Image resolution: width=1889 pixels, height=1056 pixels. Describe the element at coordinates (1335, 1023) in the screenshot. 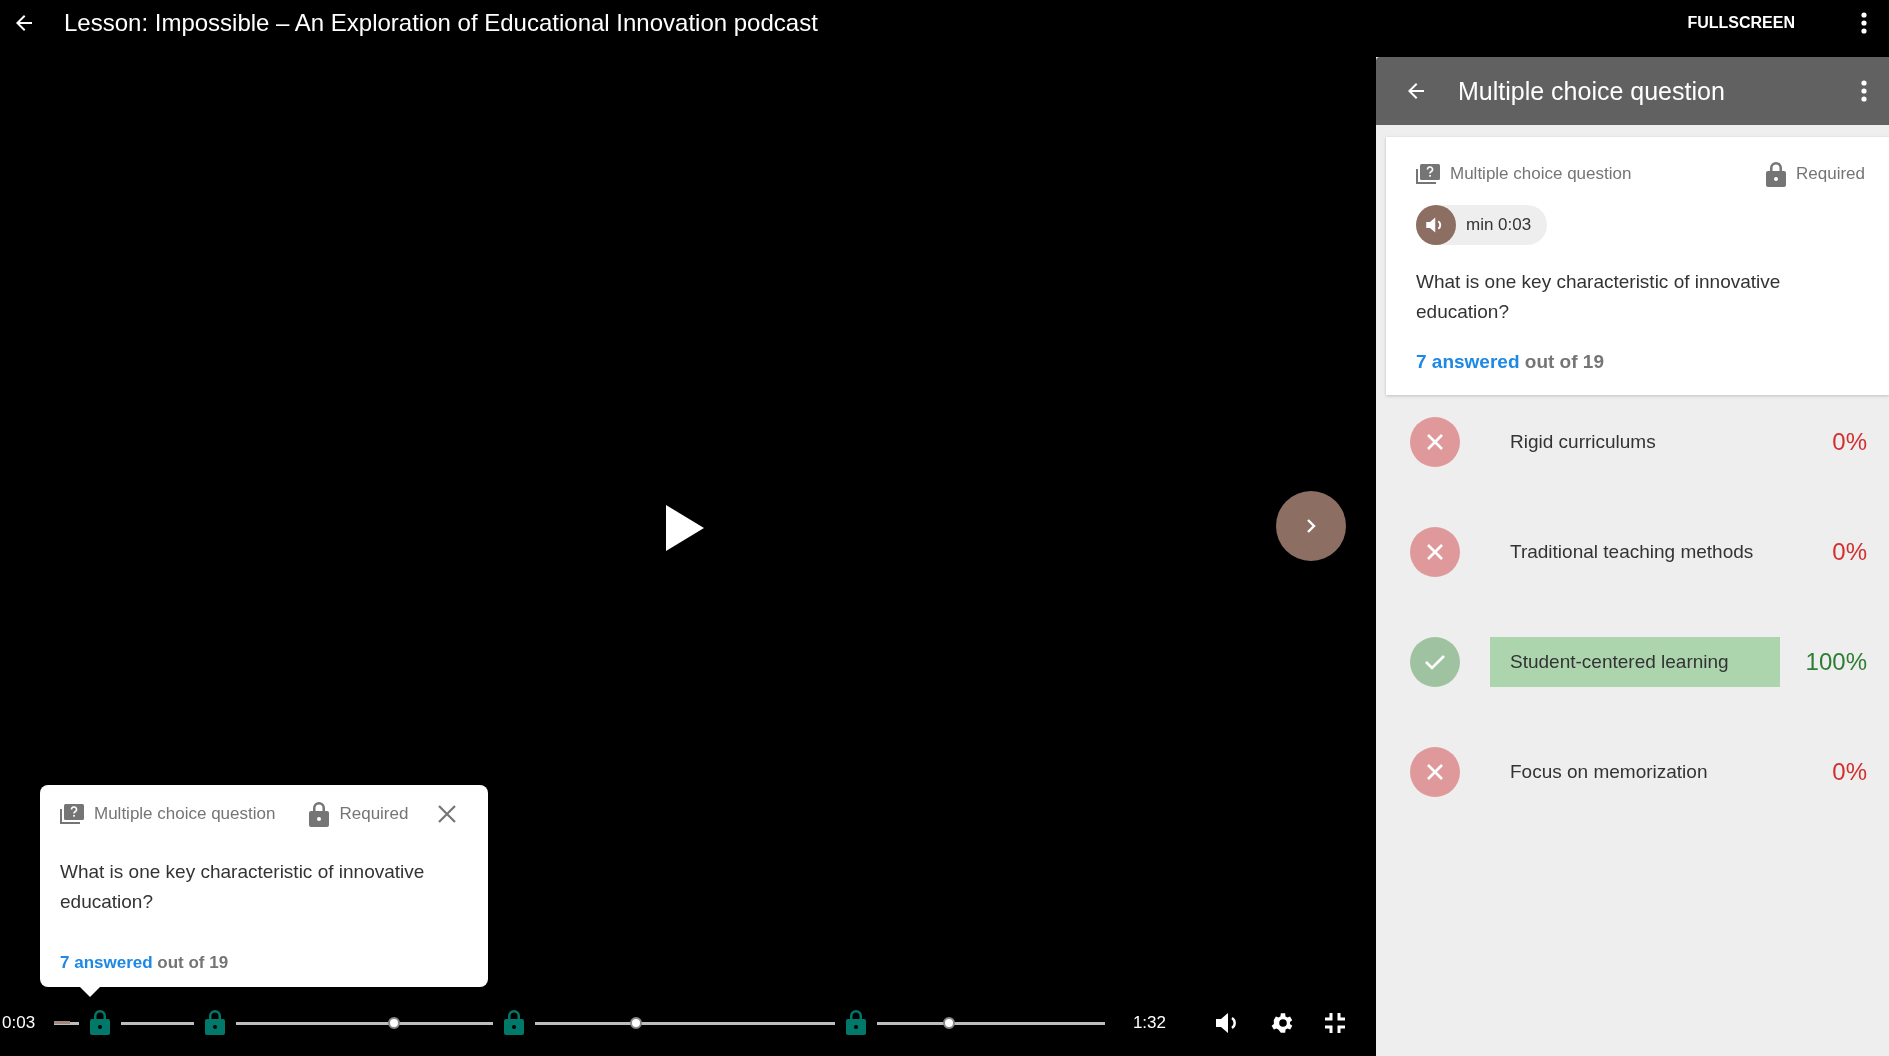

I see `exit-fullscreen-icon` at that location.